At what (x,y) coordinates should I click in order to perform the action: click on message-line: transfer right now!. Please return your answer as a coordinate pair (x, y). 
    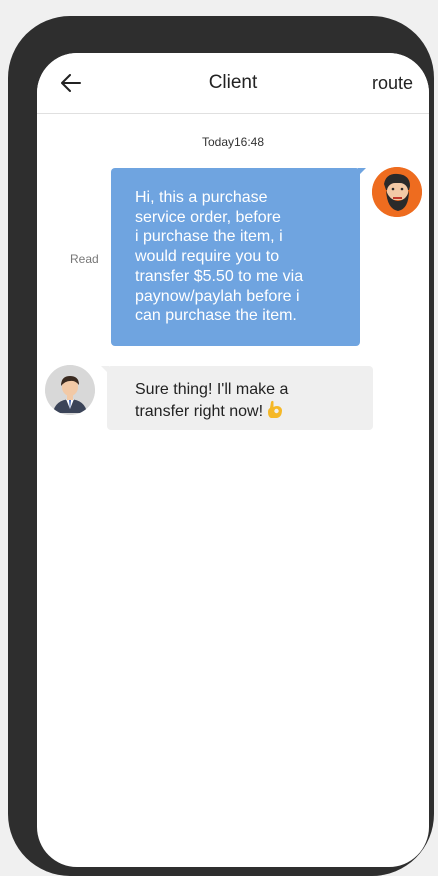
    Looking at the image, I should click on (254, 412).